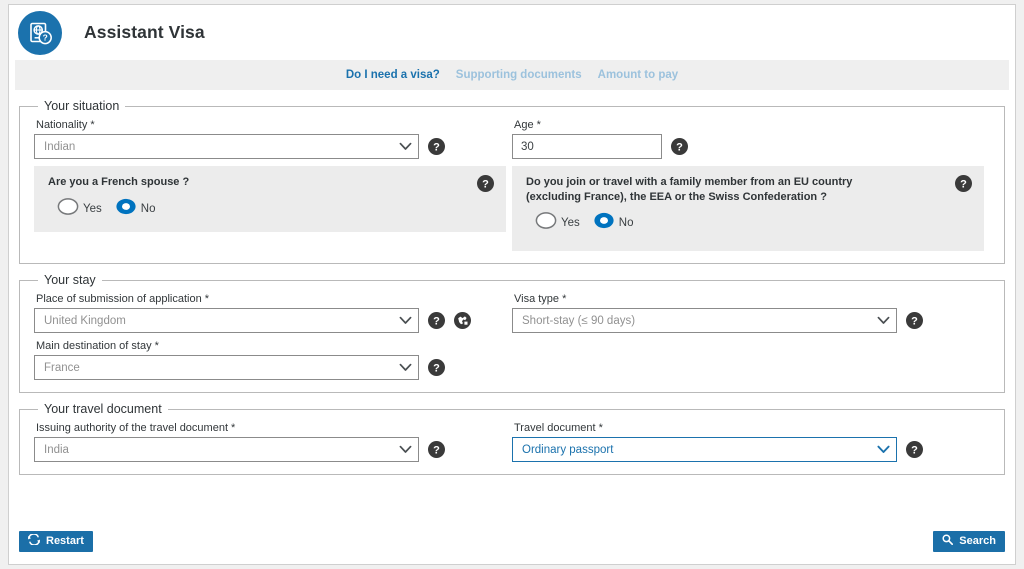 The image size is (1024, 569). I want to click on globe-icon, so click(462, 320).